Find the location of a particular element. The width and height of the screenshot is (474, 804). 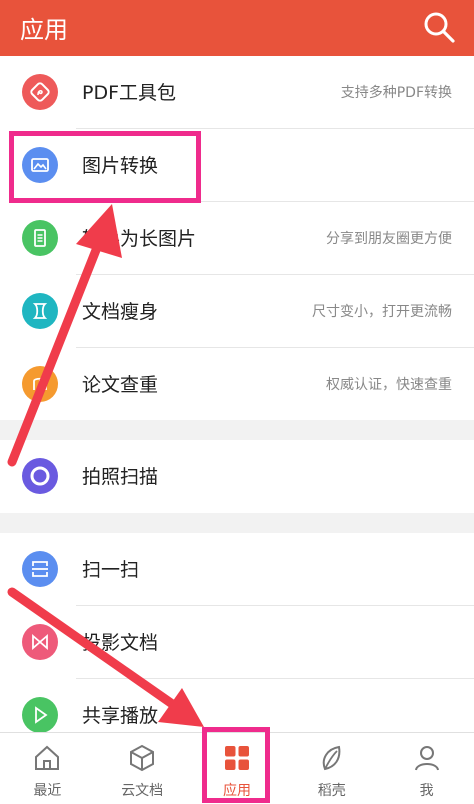

row-desc: 分享到朋友圈更方便 is located at coordinates (389, 239).